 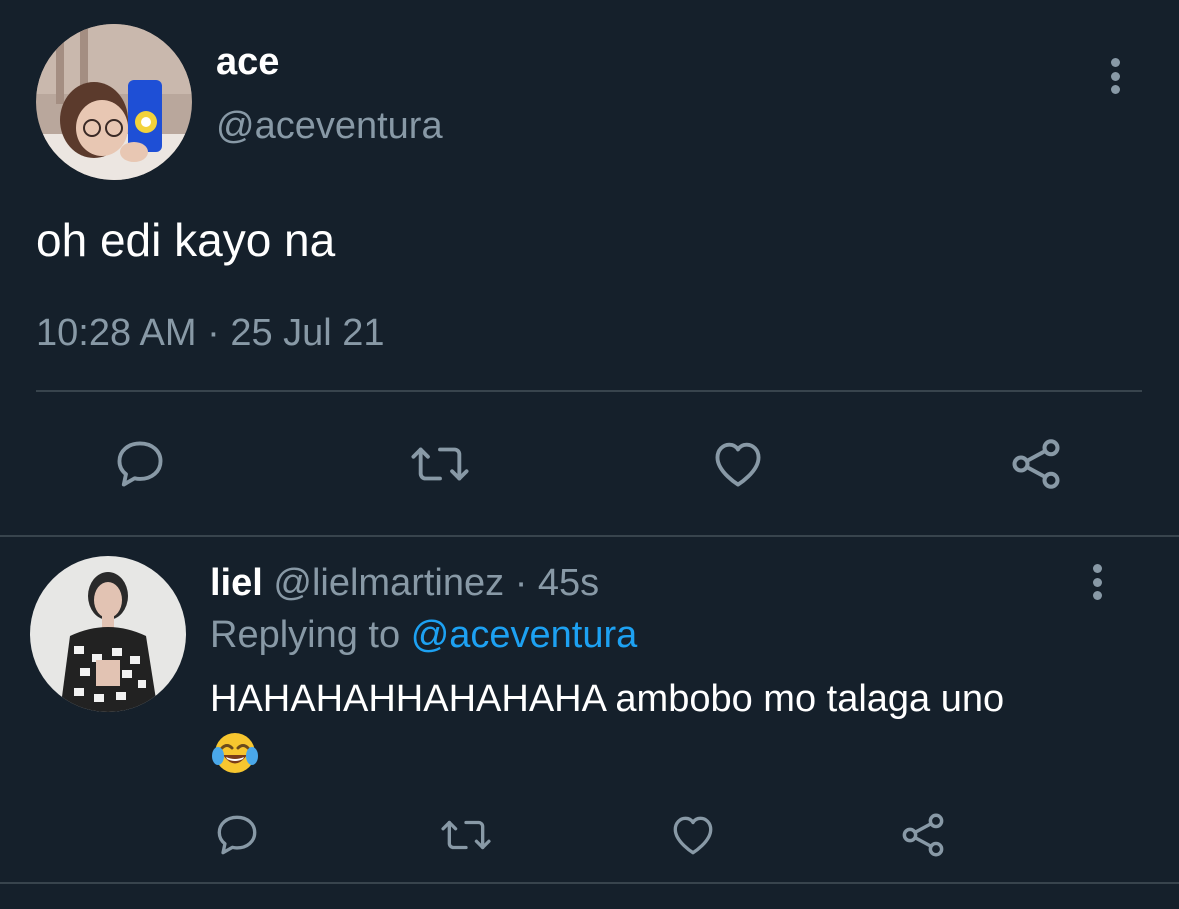 What do you see at coordinates (247, 62) in the screenshot?
I see `display-name: ace` at bounding box center [247, 62].